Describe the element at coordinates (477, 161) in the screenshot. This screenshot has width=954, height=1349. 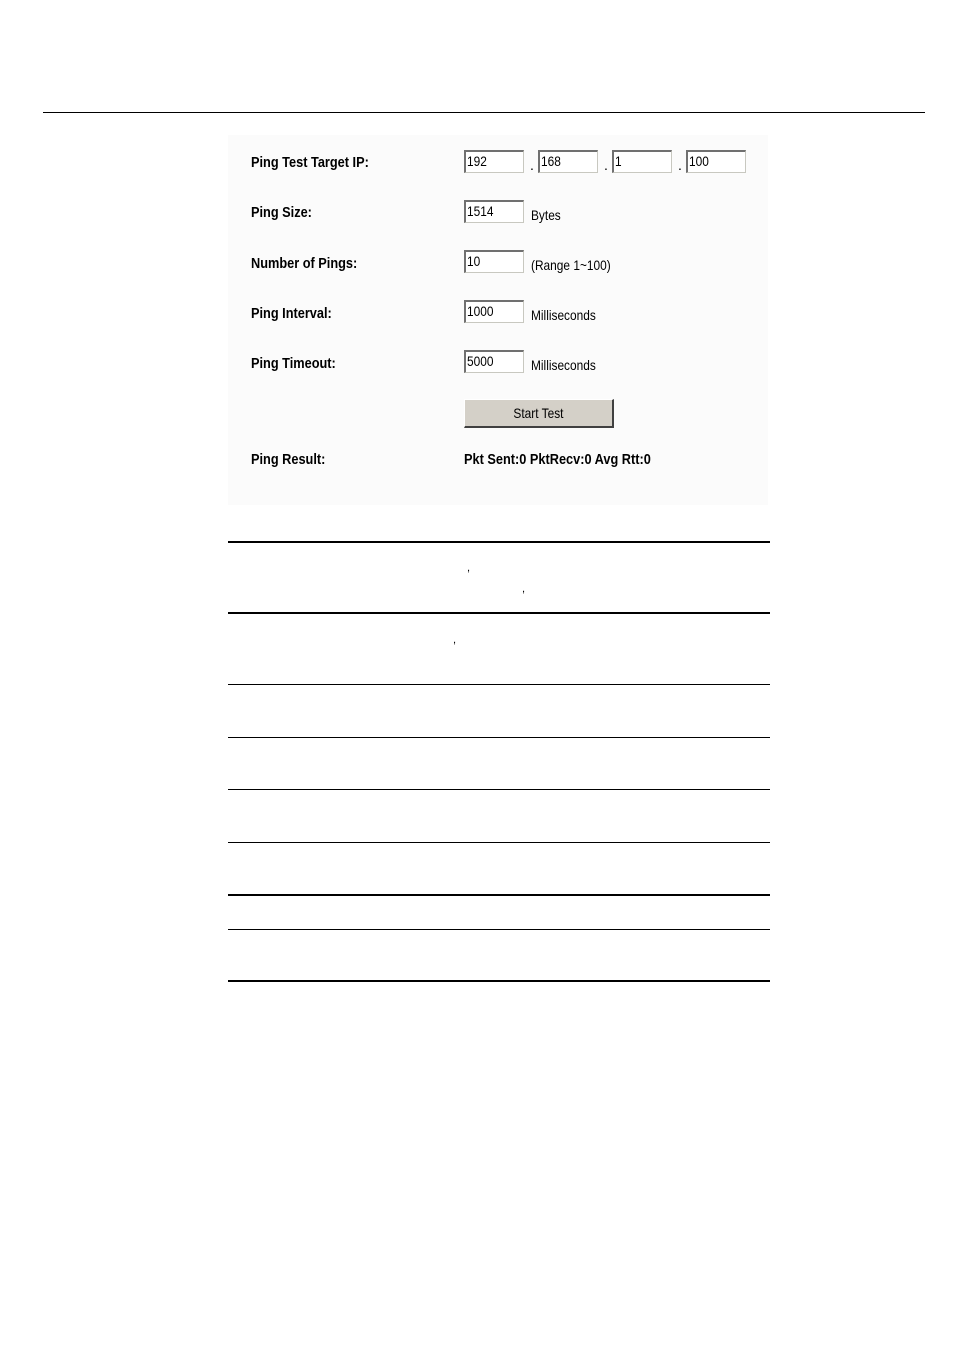
I see `ip-octet-1-value: 192` at that location.